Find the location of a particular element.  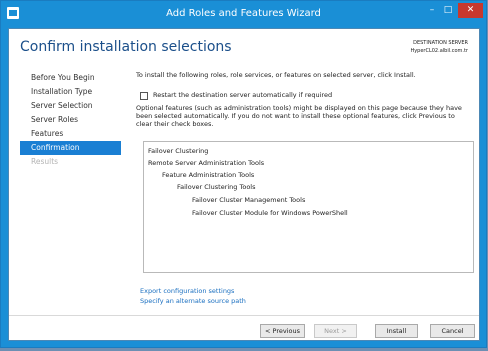

list-item: Remote Server Administration Tools is located at coordinates (206, 163).